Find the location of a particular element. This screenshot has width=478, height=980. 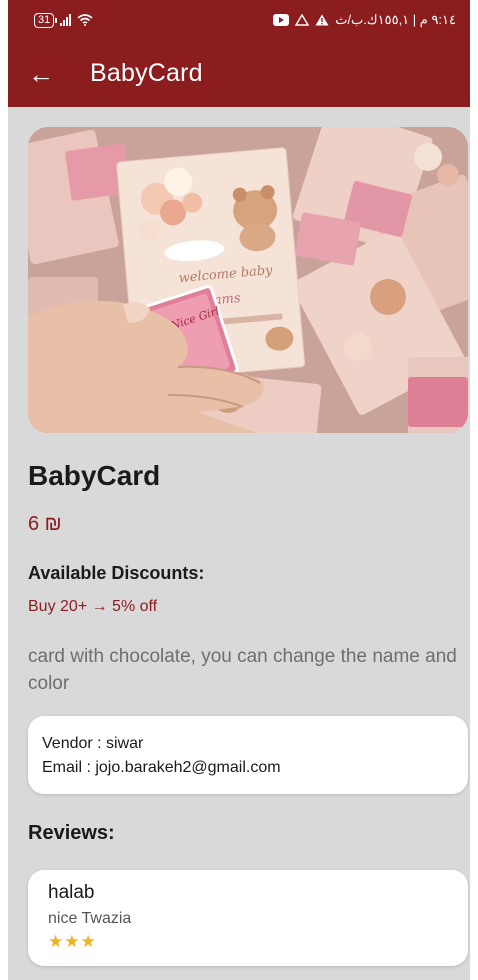

screen-frame-right is located at coordinates (474, 490).